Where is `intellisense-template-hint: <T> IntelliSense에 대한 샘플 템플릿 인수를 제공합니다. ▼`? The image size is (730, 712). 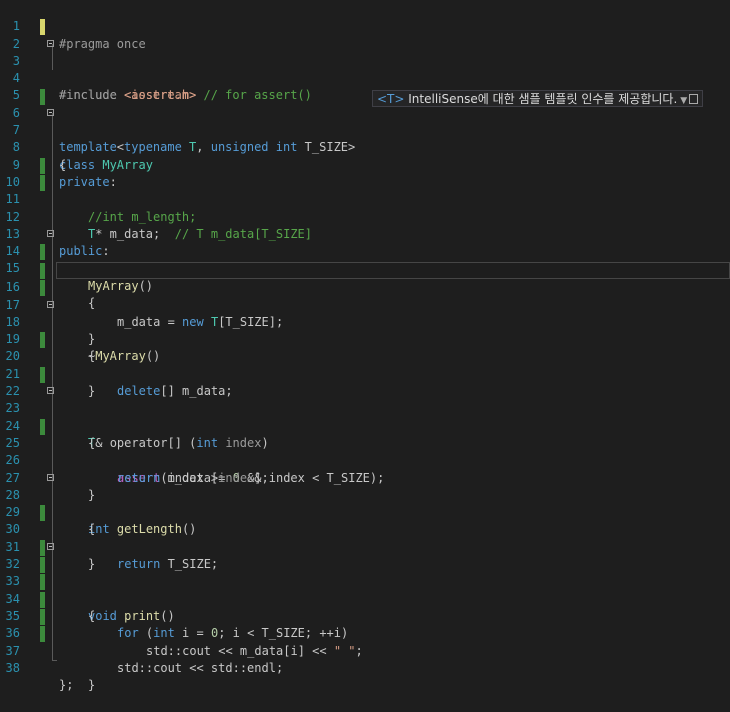
intellisense-template-hint: <T> IntelliSense에 대한 샘플 템플릿 인수를 제공합니다. ▼ is located at coordinates (538, 98).